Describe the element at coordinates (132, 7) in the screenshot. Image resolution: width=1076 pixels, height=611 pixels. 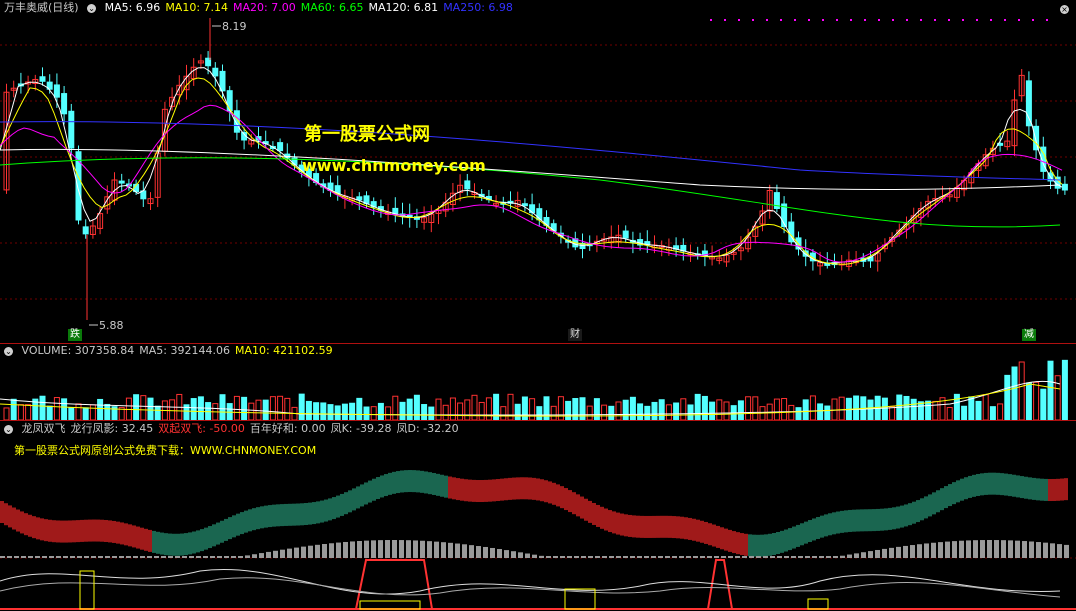
I see `ma-label-0: MA5: 6.96` at that location.